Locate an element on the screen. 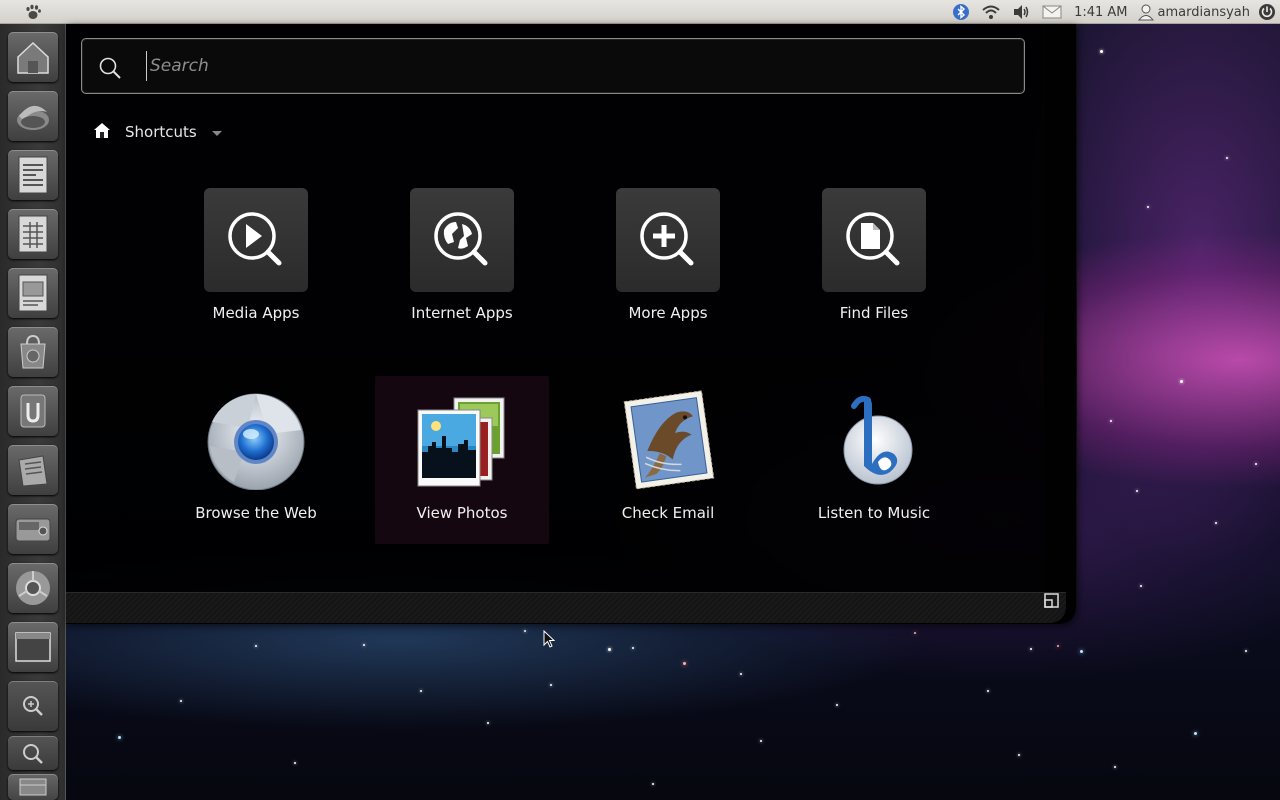 This screenshot has width=1280, height=800. shortcut-internet-apps: Internet Apps is located at coordinates (462, 255).